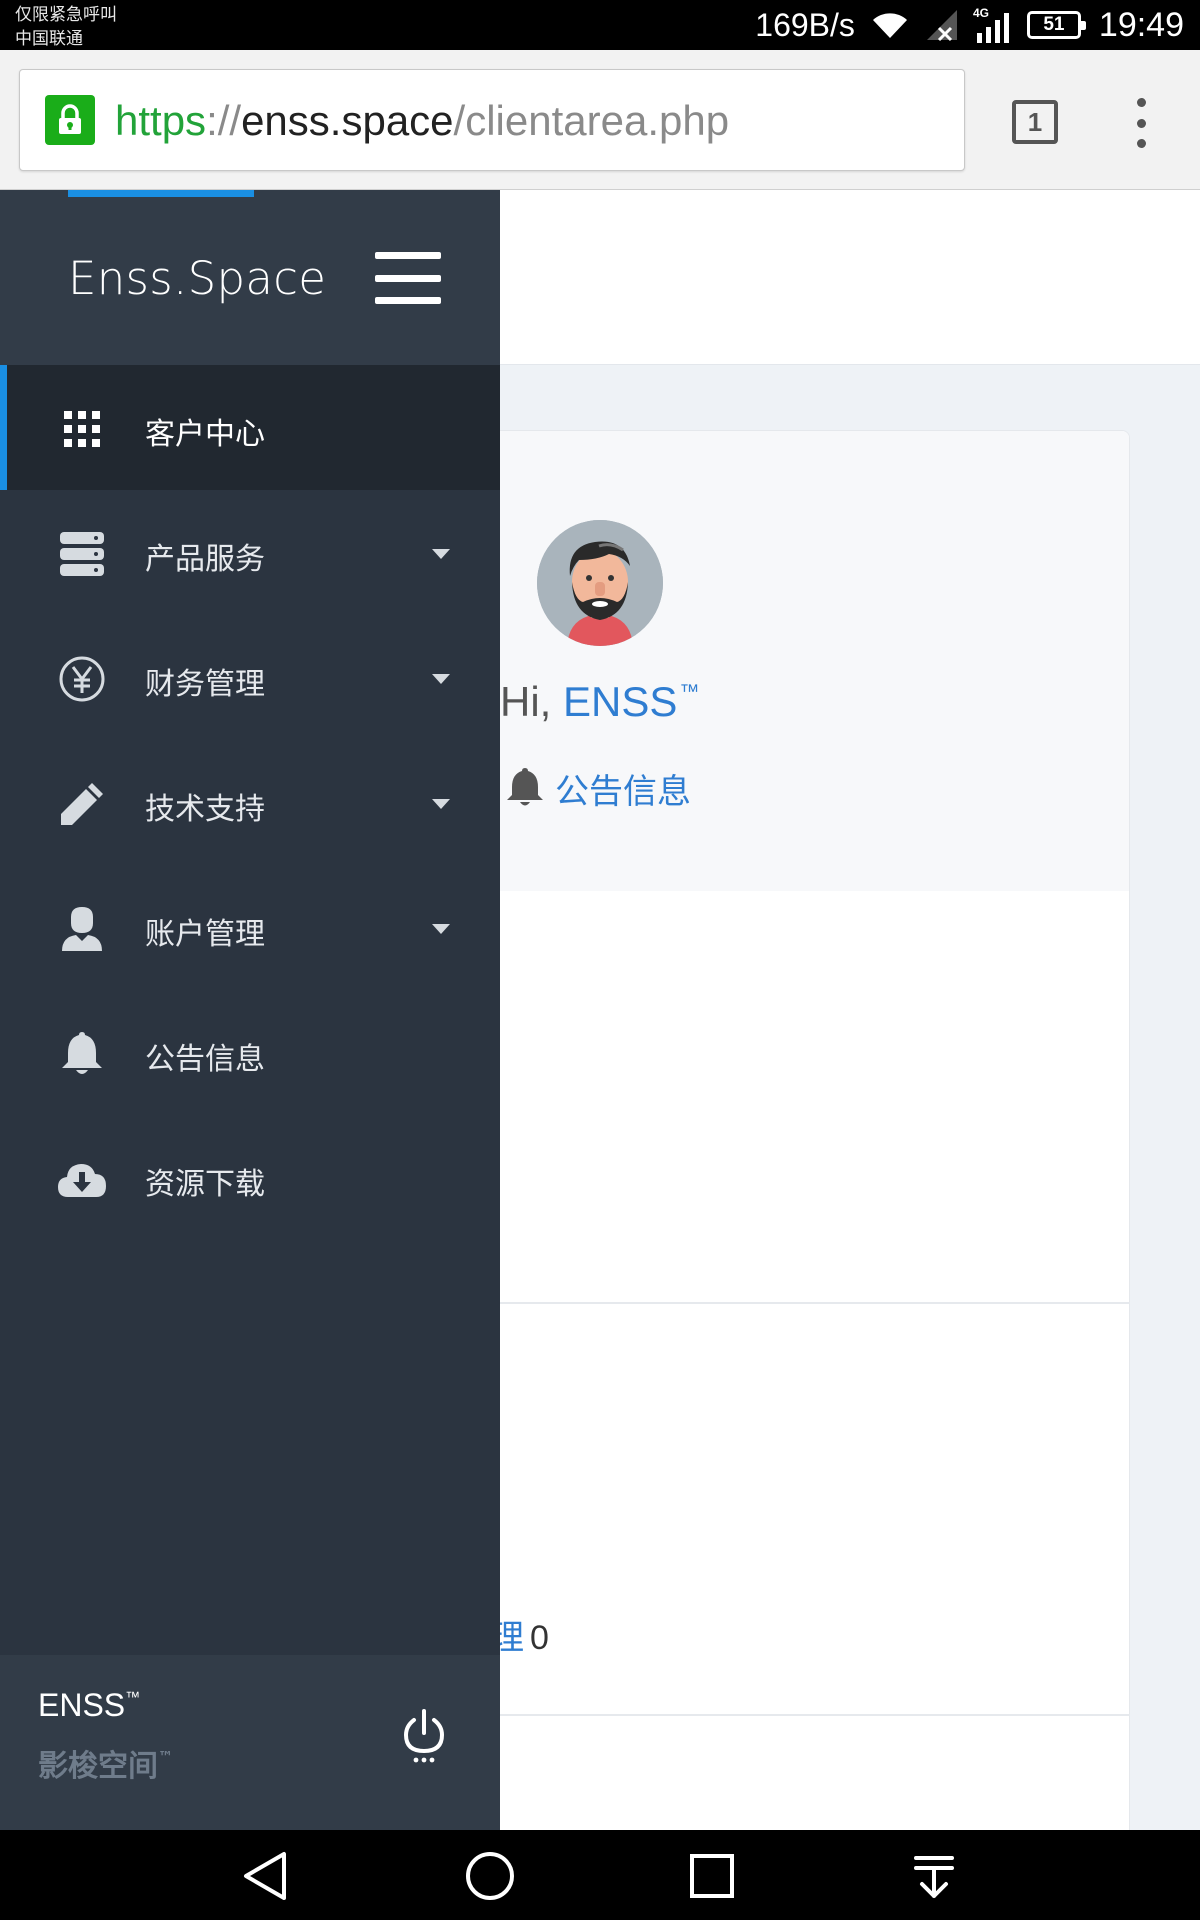 The width and height of the screenshot is (1200, 1920). What do you see at coordinates (82, 804) in the screenshot?
I see `pencil-icon` at bounding box center [82, 804].